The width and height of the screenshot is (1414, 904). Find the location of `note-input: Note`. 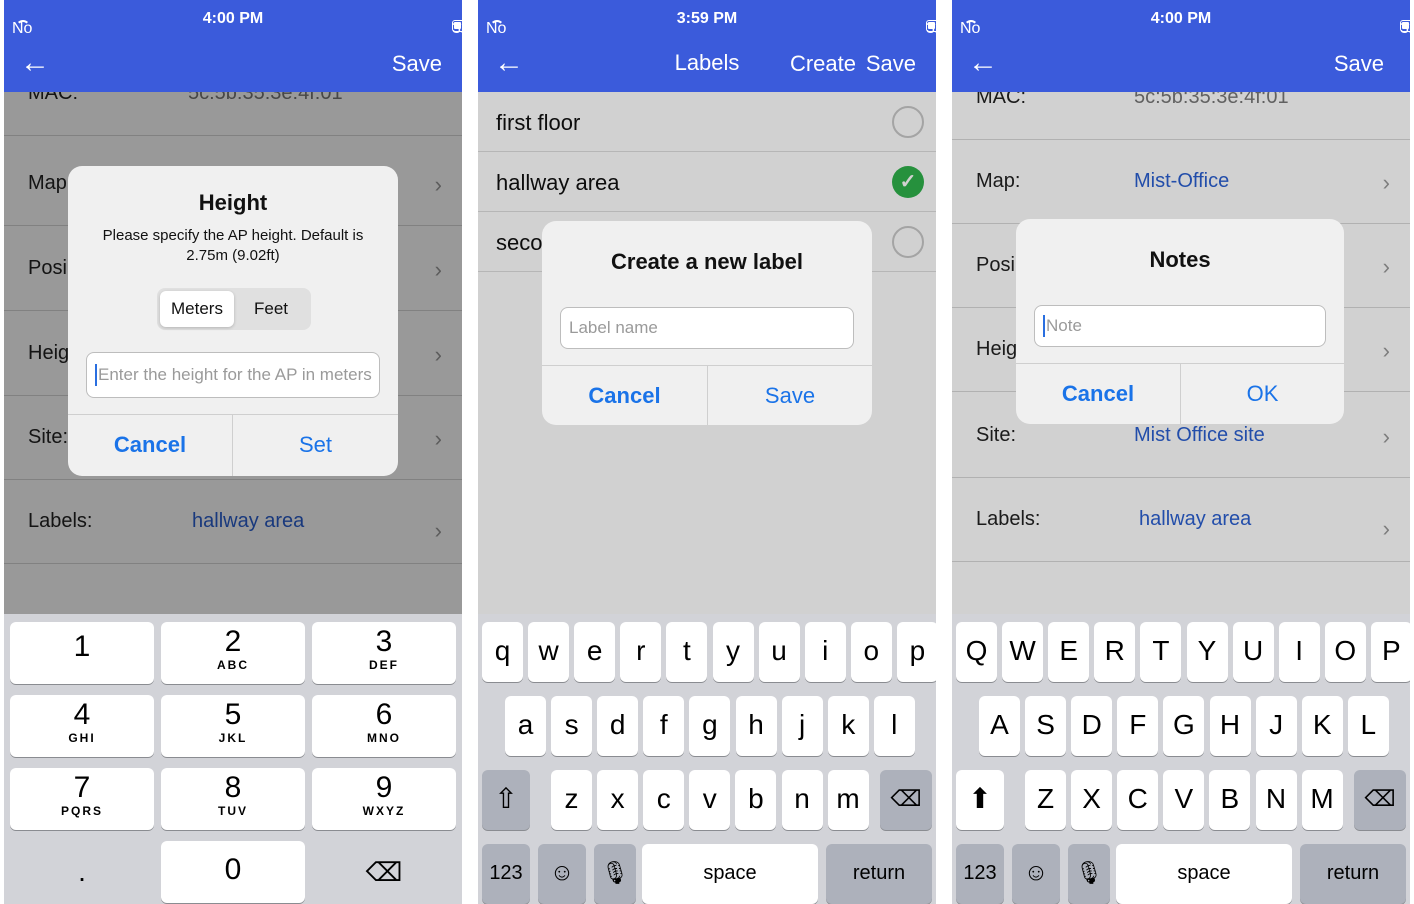

note-input: Note is located at coordinates (1180, 326).